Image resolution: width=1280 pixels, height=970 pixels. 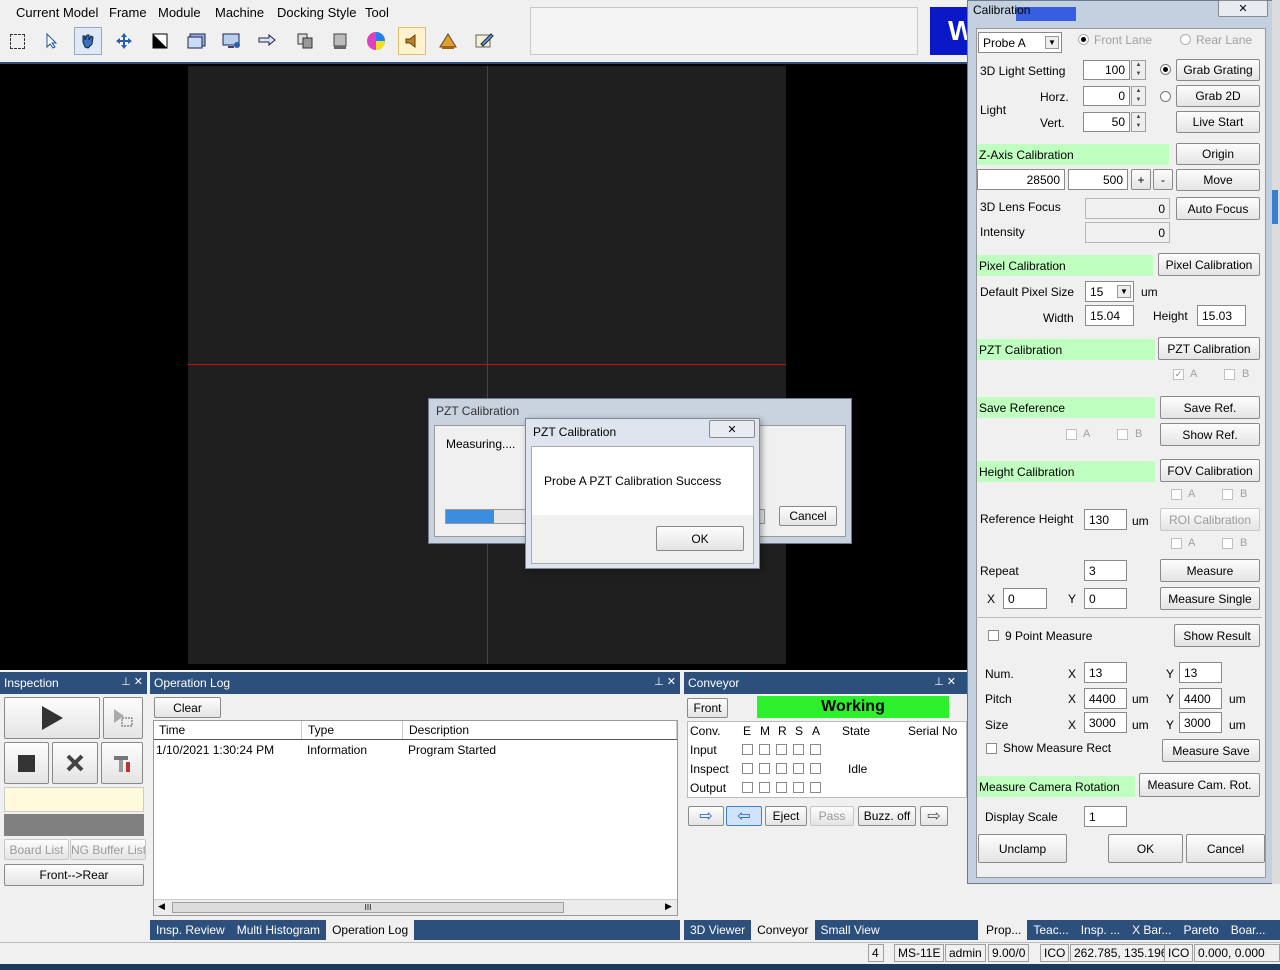 What do you see at coordinates (1218, 154) in the screenshot?
I see `origin-button: Origin` at bounding box center [1218, 154].